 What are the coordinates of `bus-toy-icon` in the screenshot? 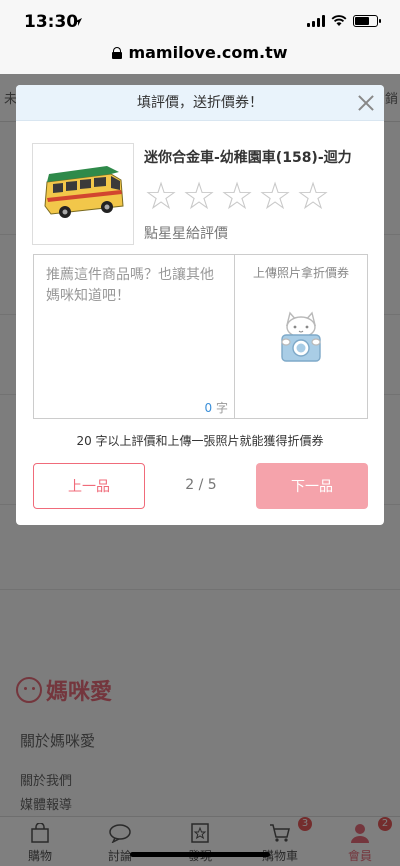 It's located at (84, 192).